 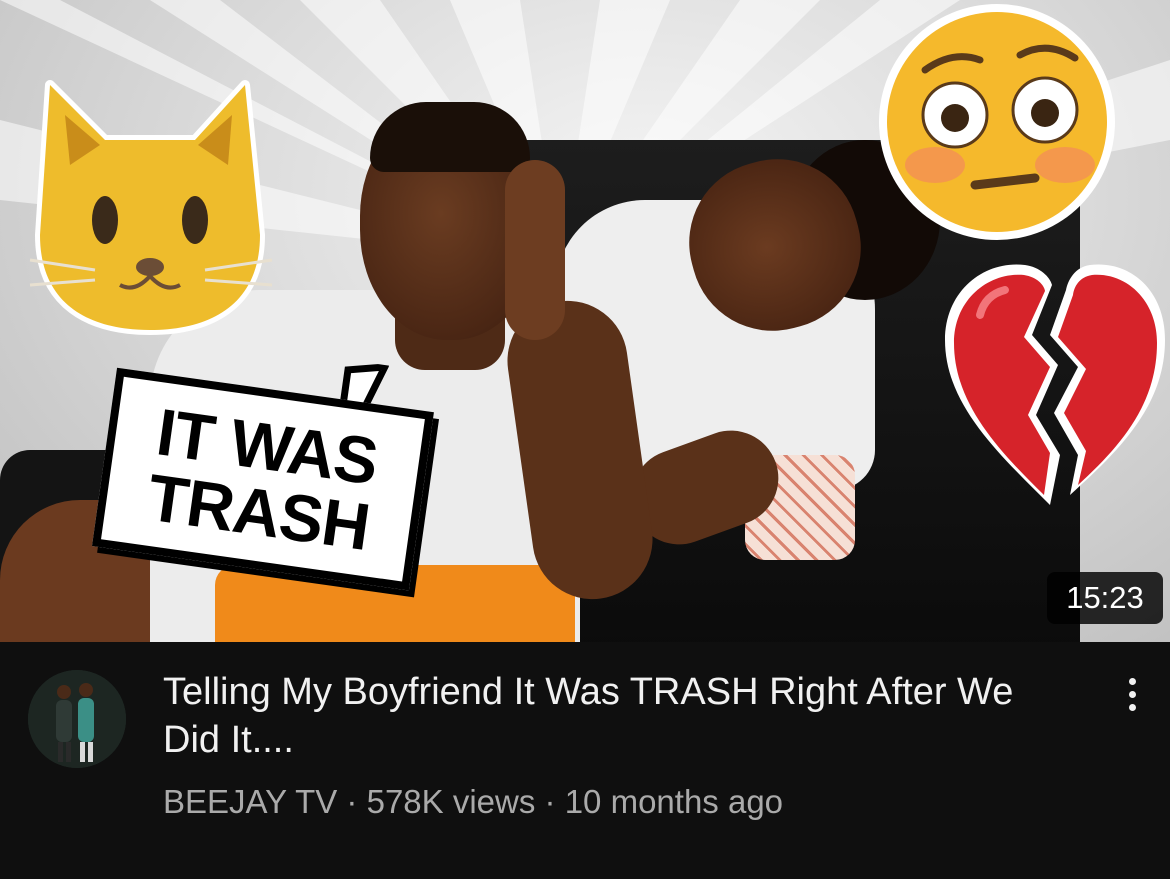 What do you see at coordinates (151, 207) in the screenshot?
I see `cat-face-icon` at bounding box center [151, 207].